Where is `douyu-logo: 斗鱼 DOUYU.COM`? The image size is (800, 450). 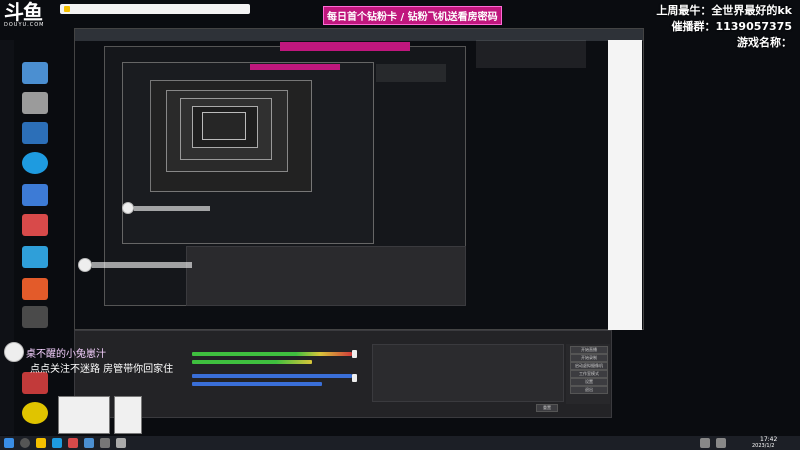
douyu-logo: 斗鱼 DOUYU.COM is located at coordinates (30, 16).